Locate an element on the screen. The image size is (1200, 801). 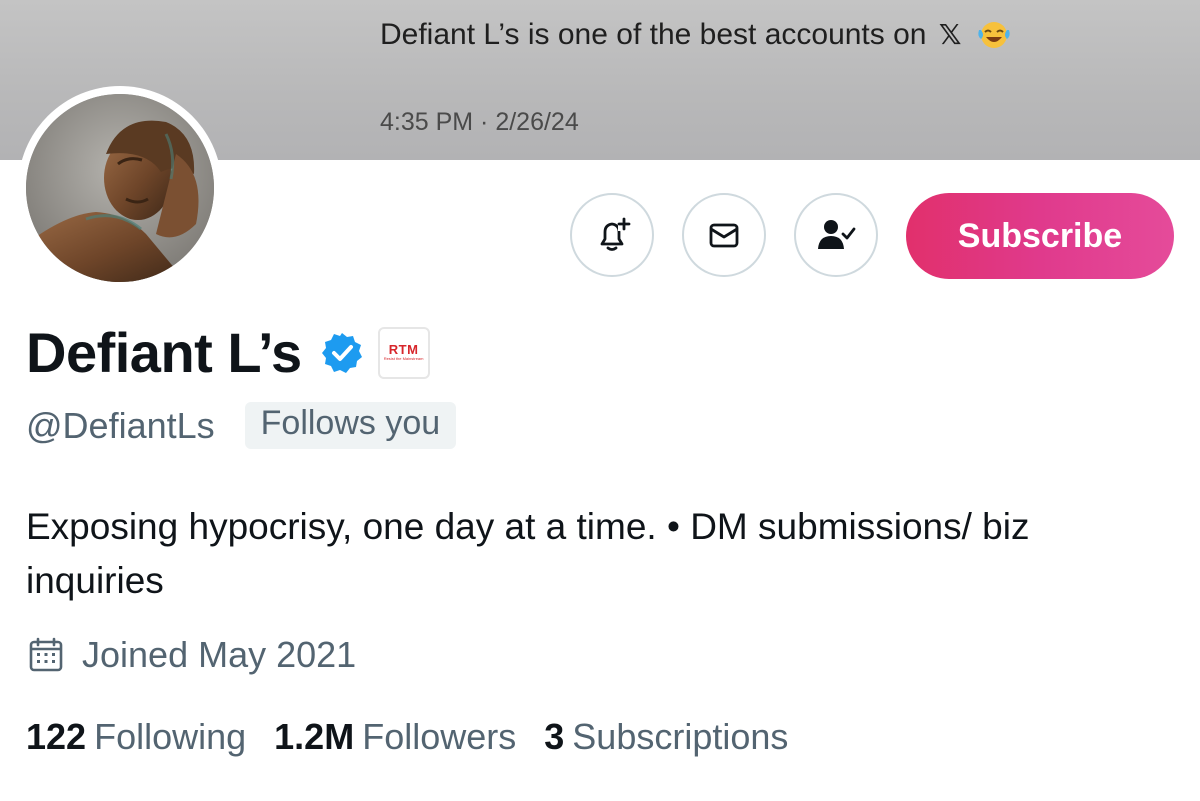
name-row: Defiant L’s RTM Resist the Mainstream is located at coordinates (228, 352).